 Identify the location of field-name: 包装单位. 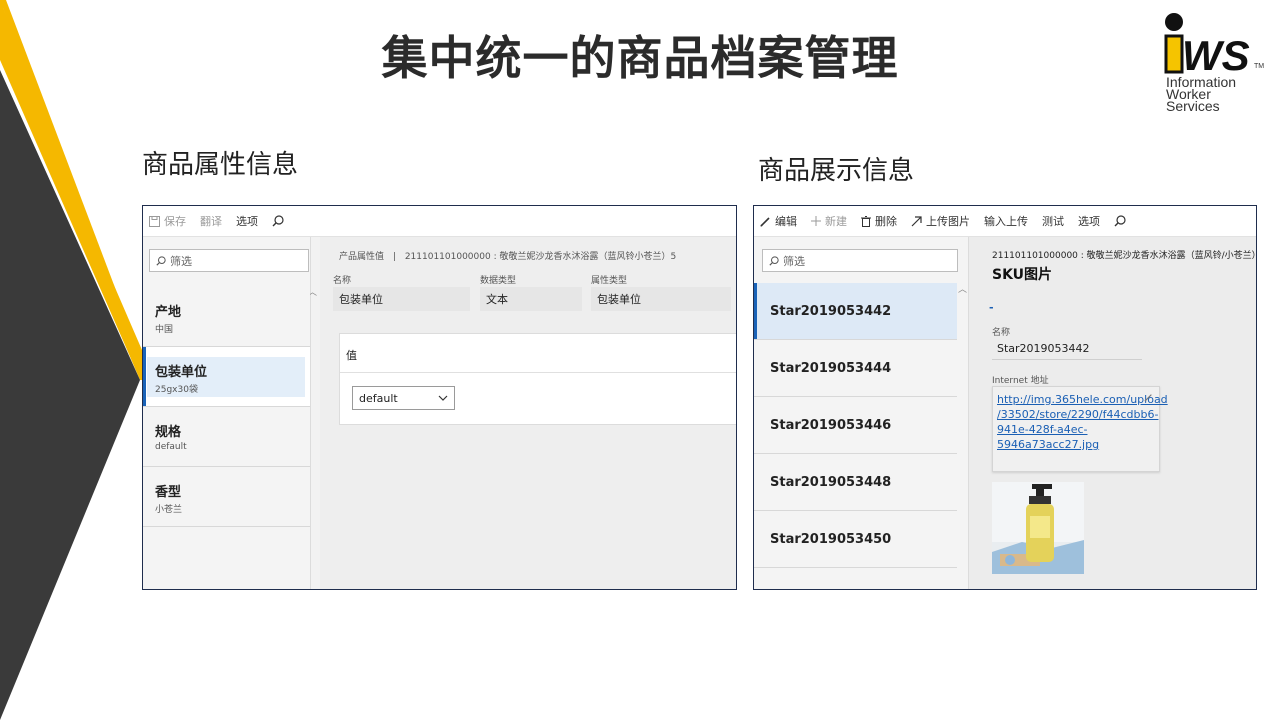
(401, 299).